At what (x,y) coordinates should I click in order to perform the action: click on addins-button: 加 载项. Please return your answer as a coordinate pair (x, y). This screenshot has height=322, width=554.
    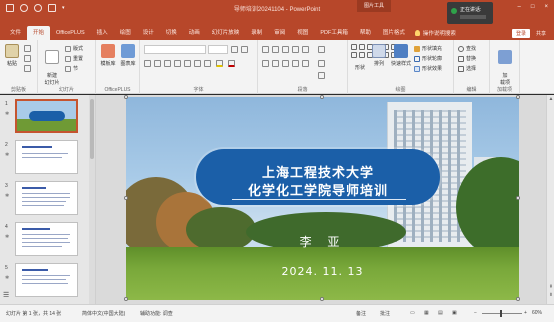
    Looking at the image, I should click on (505, 65).